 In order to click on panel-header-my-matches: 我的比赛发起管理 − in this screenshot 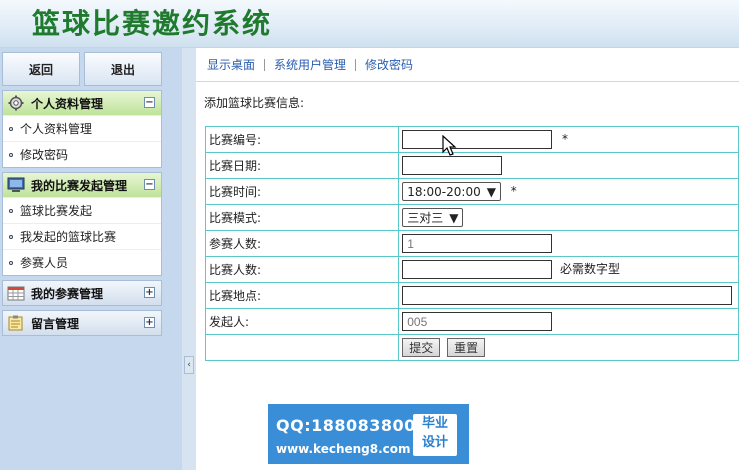, I will do `click(82, 185)`.